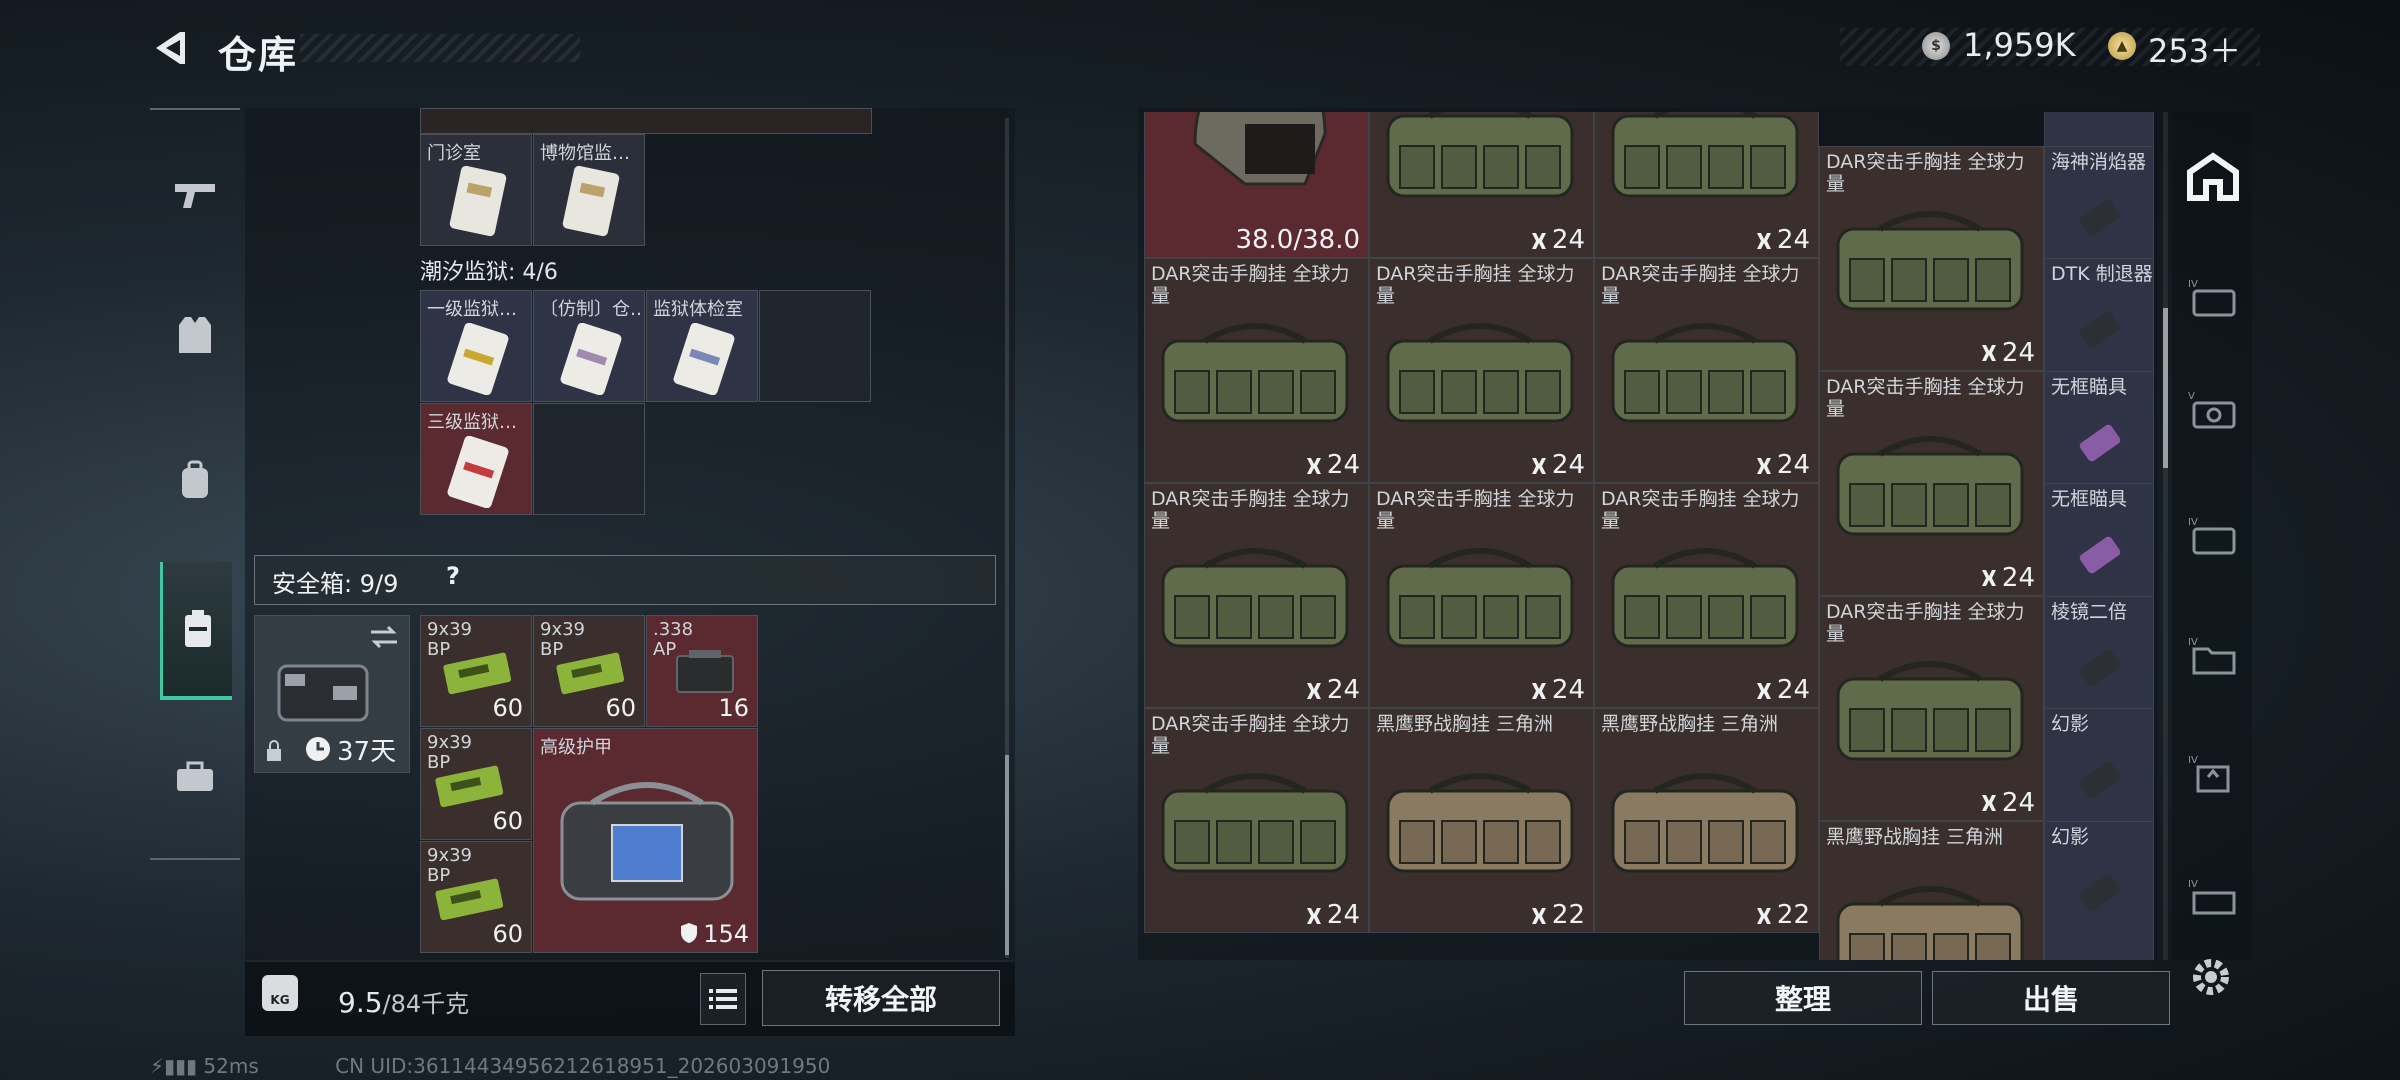  I want to click on storage-tab-folder: IV, so click(2213, 655).